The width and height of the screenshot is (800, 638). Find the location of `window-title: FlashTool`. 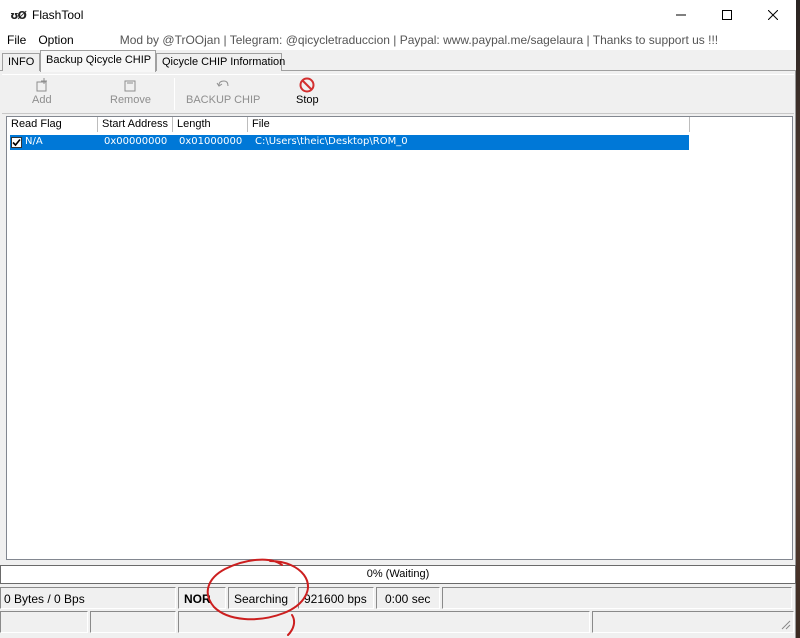

window-title: FlashTool is located at coordinates (58, 15).